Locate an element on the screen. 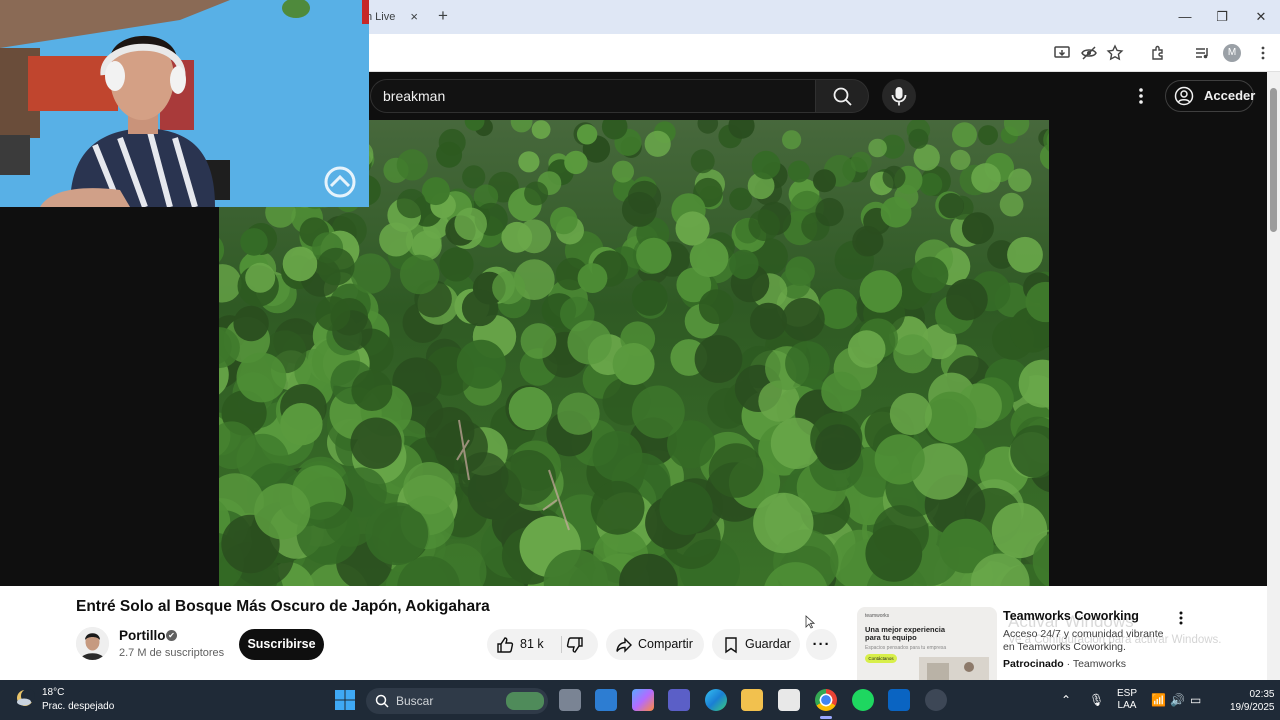 Image resolution: width=1280 pixels, height=720 pixels. task-view-icon is located at coordinates (570, 700).